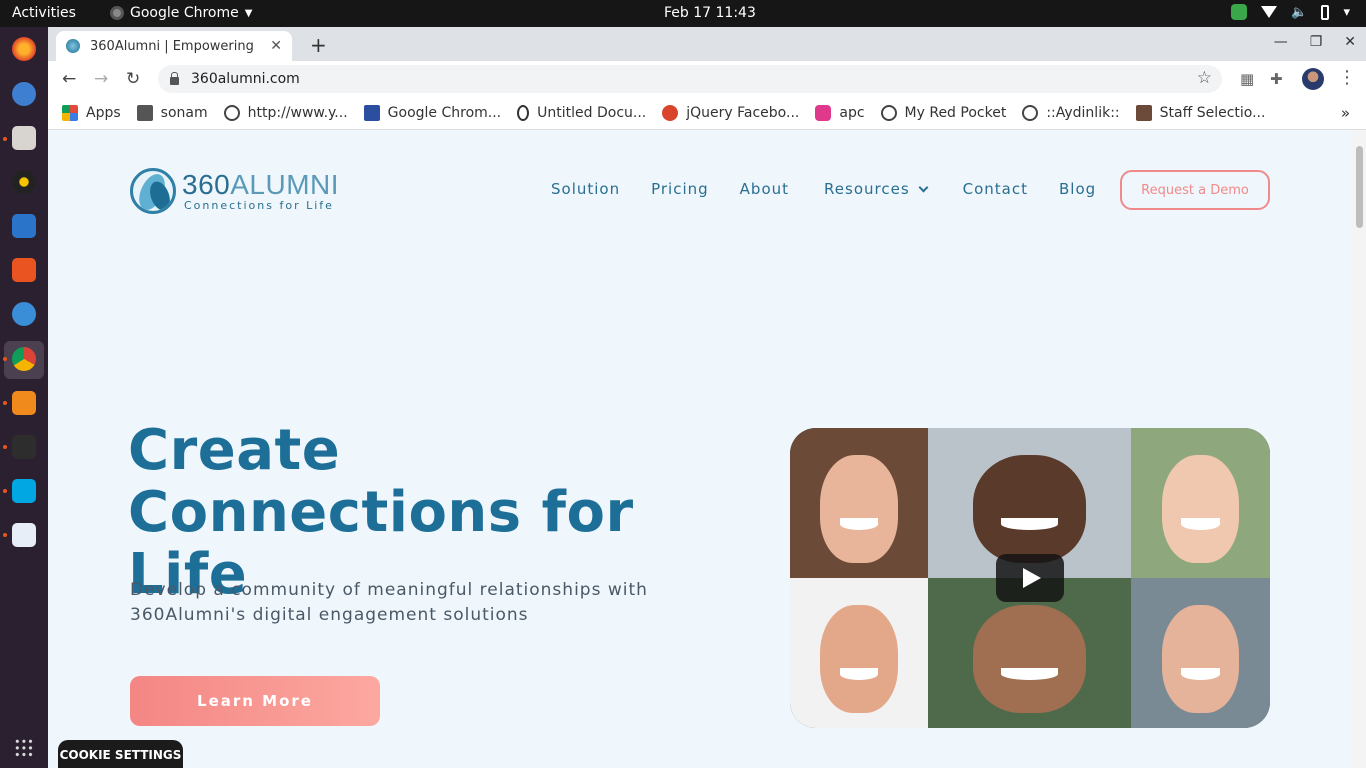  I want to click on skype-icon, so click(24, 491).